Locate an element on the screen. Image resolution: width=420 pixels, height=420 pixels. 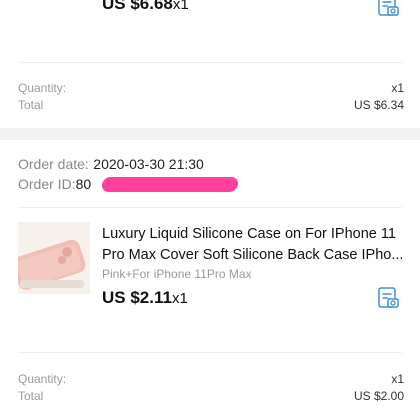
product-thumbnail is located at coordinates (54, 258).